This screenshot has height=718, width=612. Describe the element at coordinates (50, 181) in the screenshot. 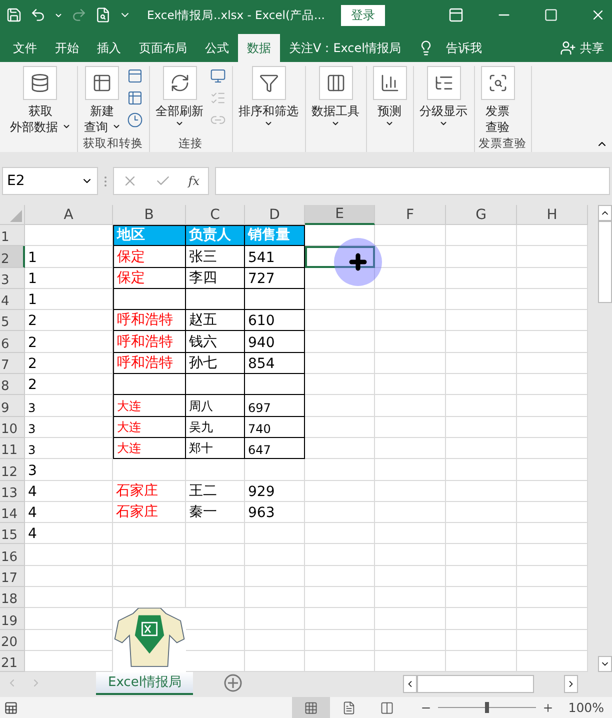

I see `name-box: E2` at that location.